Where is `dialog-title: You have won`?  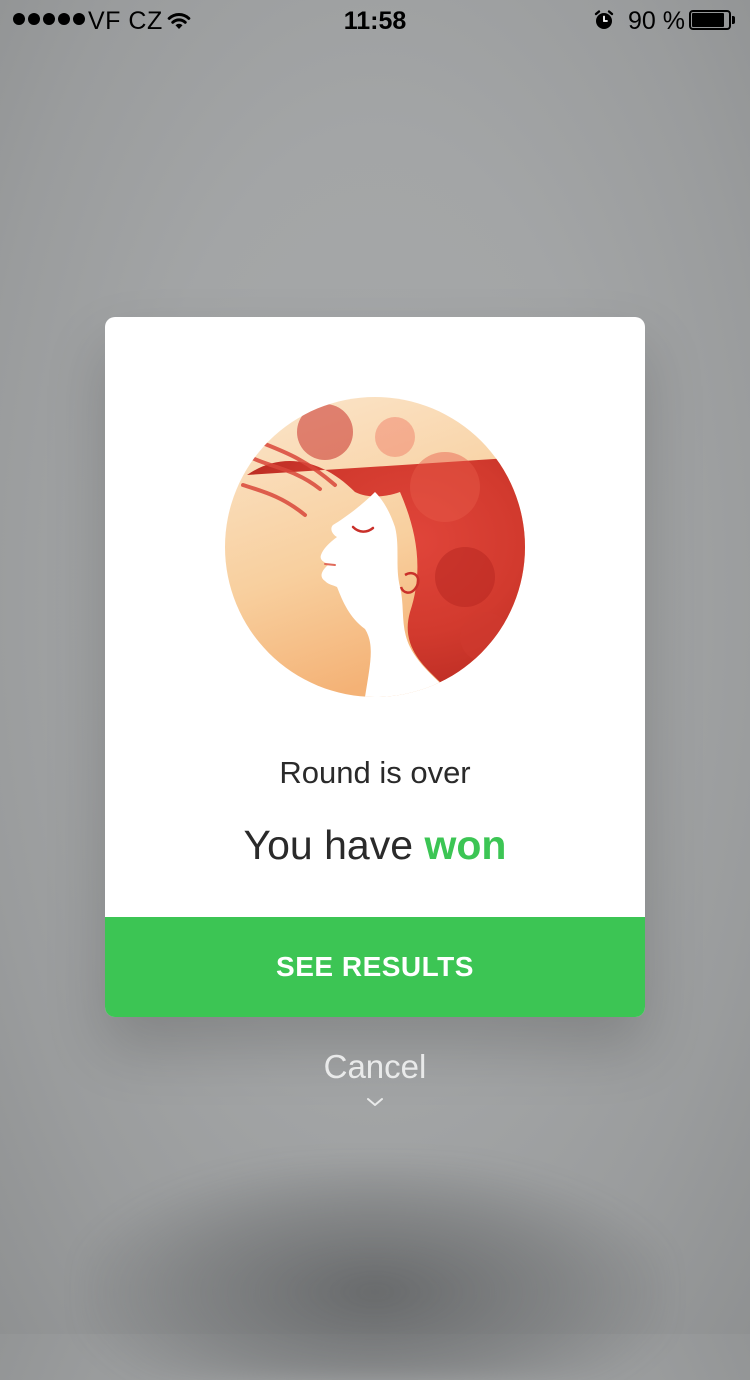 dialog-title: You have won is located at coordinates (375, 845).